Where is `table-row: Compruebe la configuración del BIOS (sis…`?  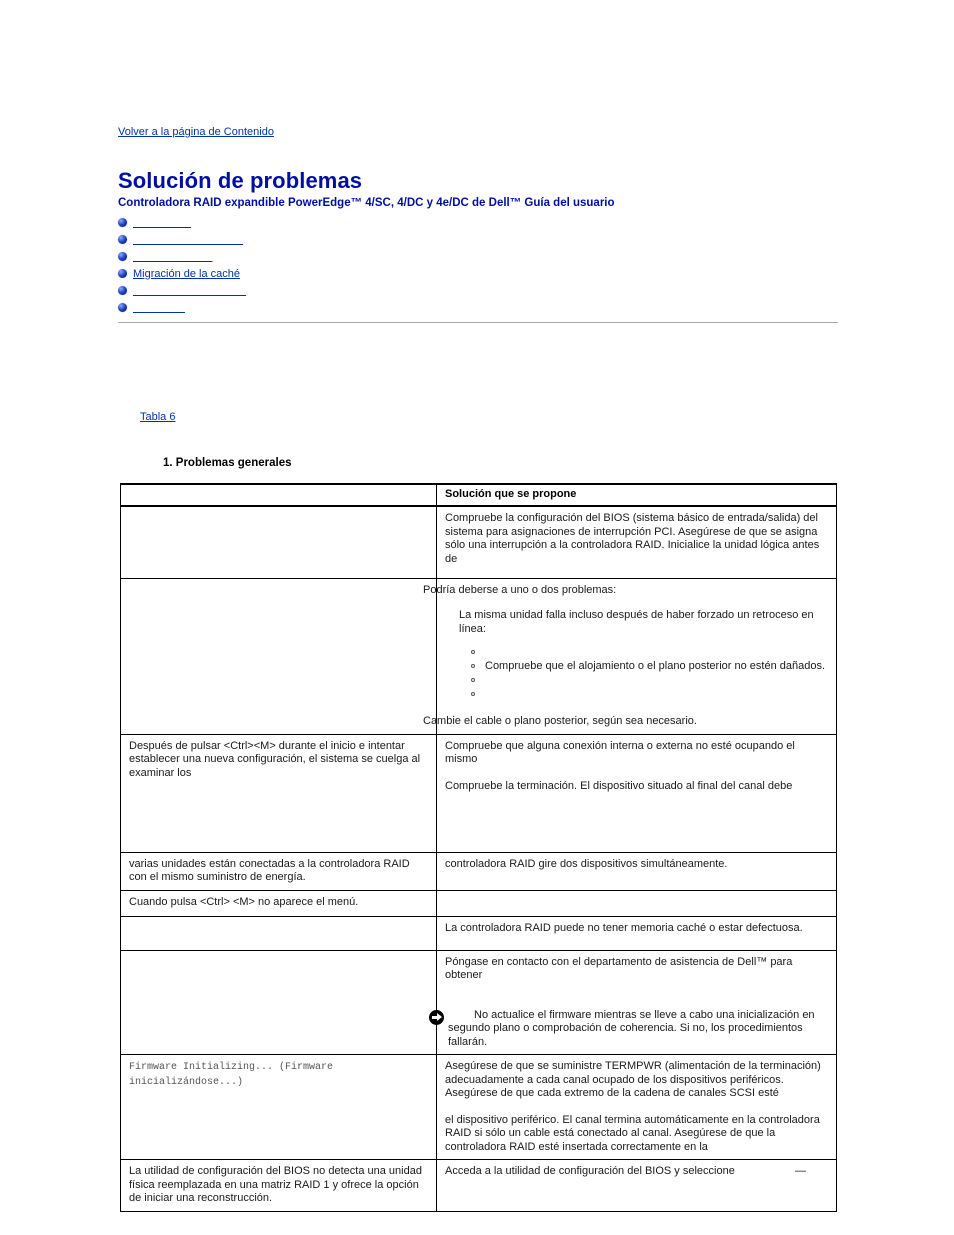 table-row: Compruebe la configuración del BIOS (sis… is located at coordinates (478, 542).